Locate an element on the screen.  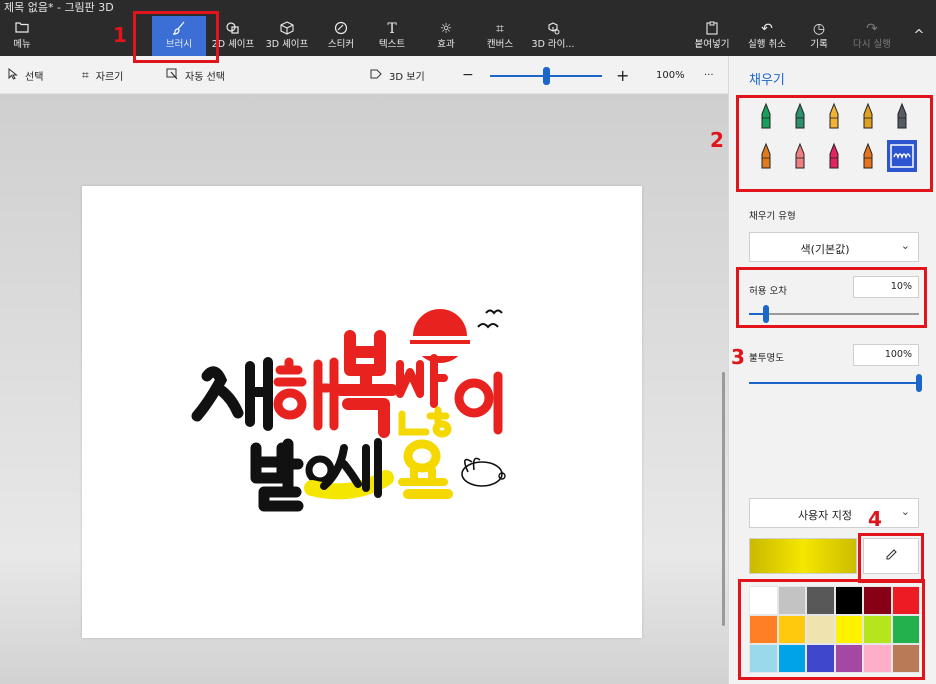
annotation-number-2: 2 is located at coordinates (717, 140).